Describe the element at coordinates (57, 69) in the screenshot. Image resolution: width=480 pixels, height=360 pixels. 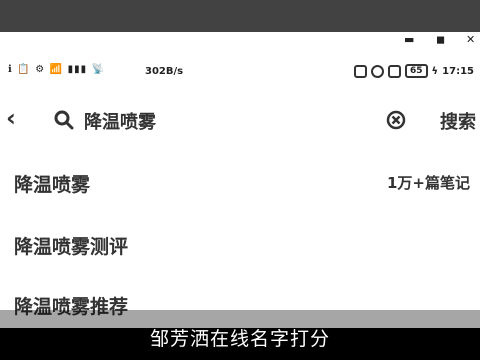
I see `status-left-icons: ℹ 📋 ⚙ 📶 ▮▮▮ 📡` at that location.